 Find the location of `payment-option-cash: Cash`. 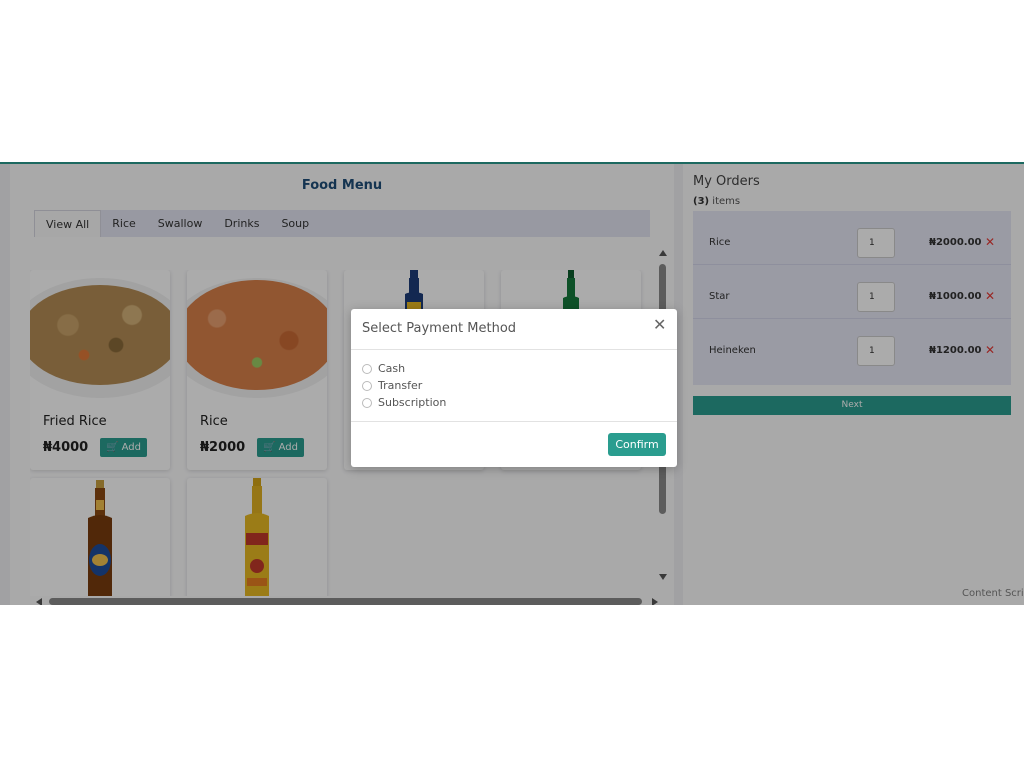

payment-option-cash: Cash is located at coordinates (383, 368).